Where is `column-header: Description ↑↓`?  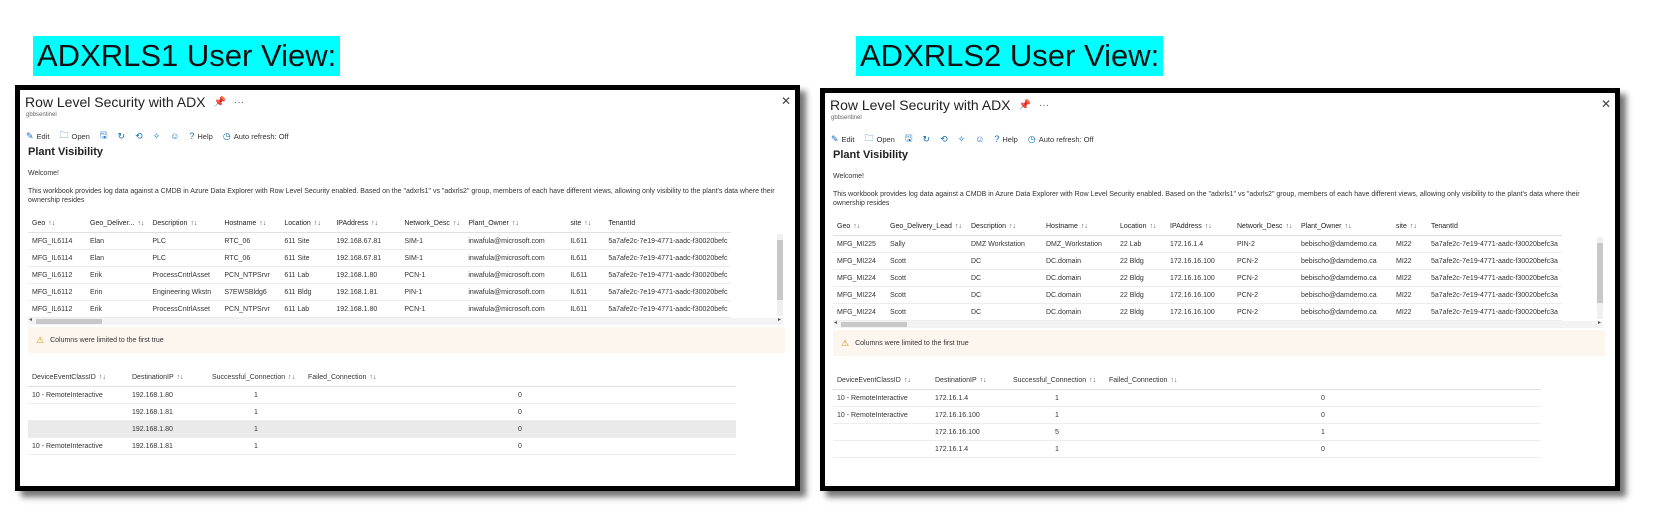 column-header: Description ↑↓ is located at coordinates (1004, 226).